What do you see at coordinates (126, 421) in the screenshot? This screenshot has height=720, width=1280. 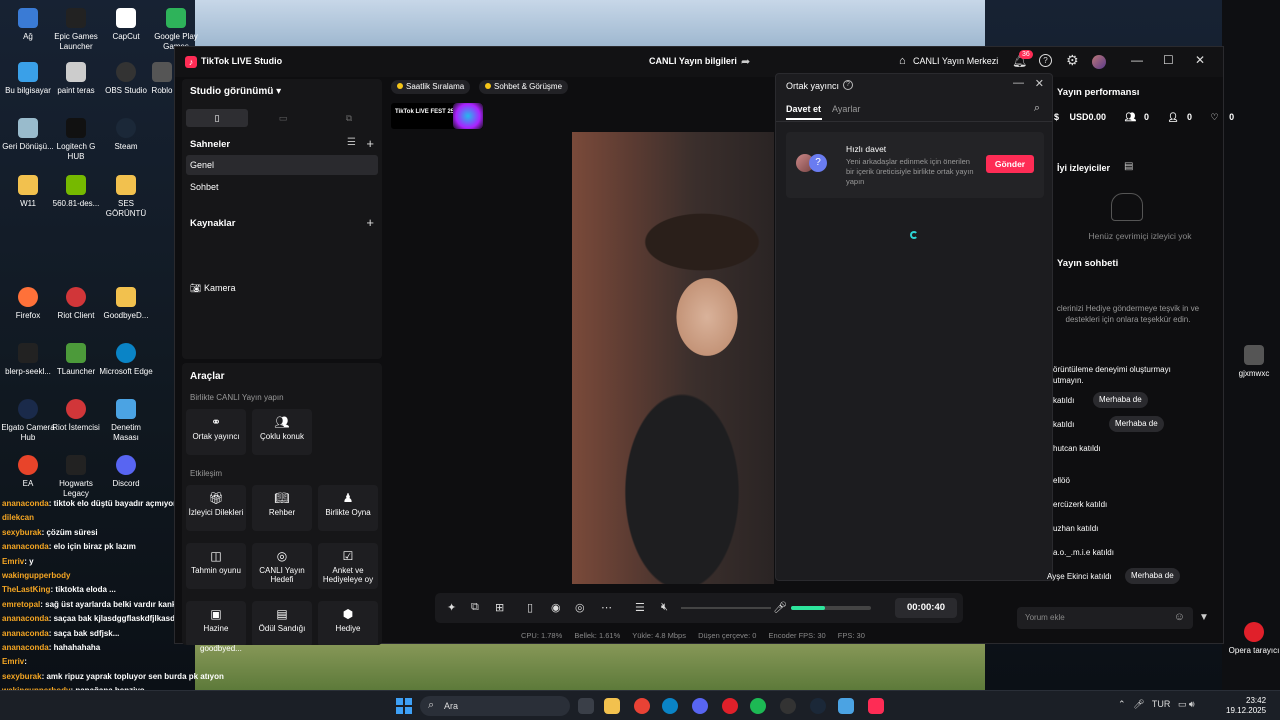 I see `desktop-icon-control-panel: Denetim Masası` at bounding box center [126, 421].